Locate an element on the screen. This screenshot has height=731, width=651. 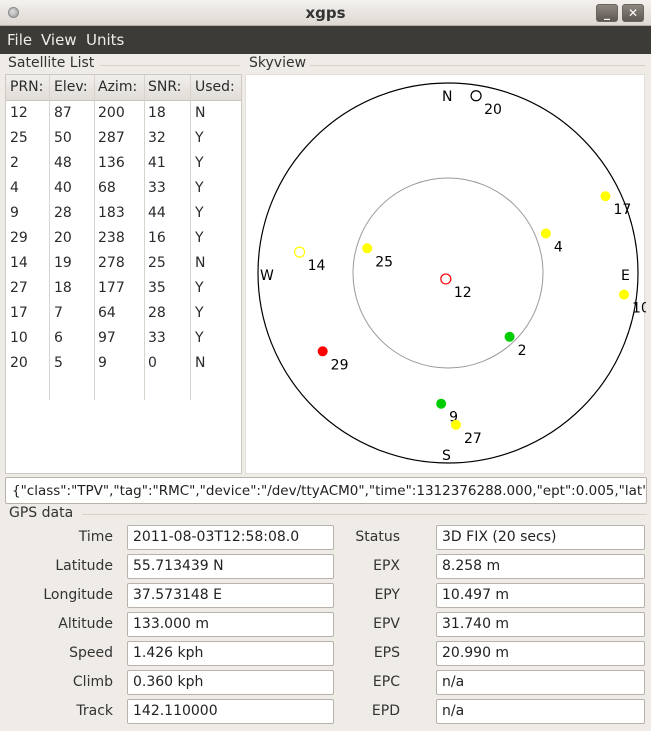
cell-prn: 9 is located at coordinates (14, 213).